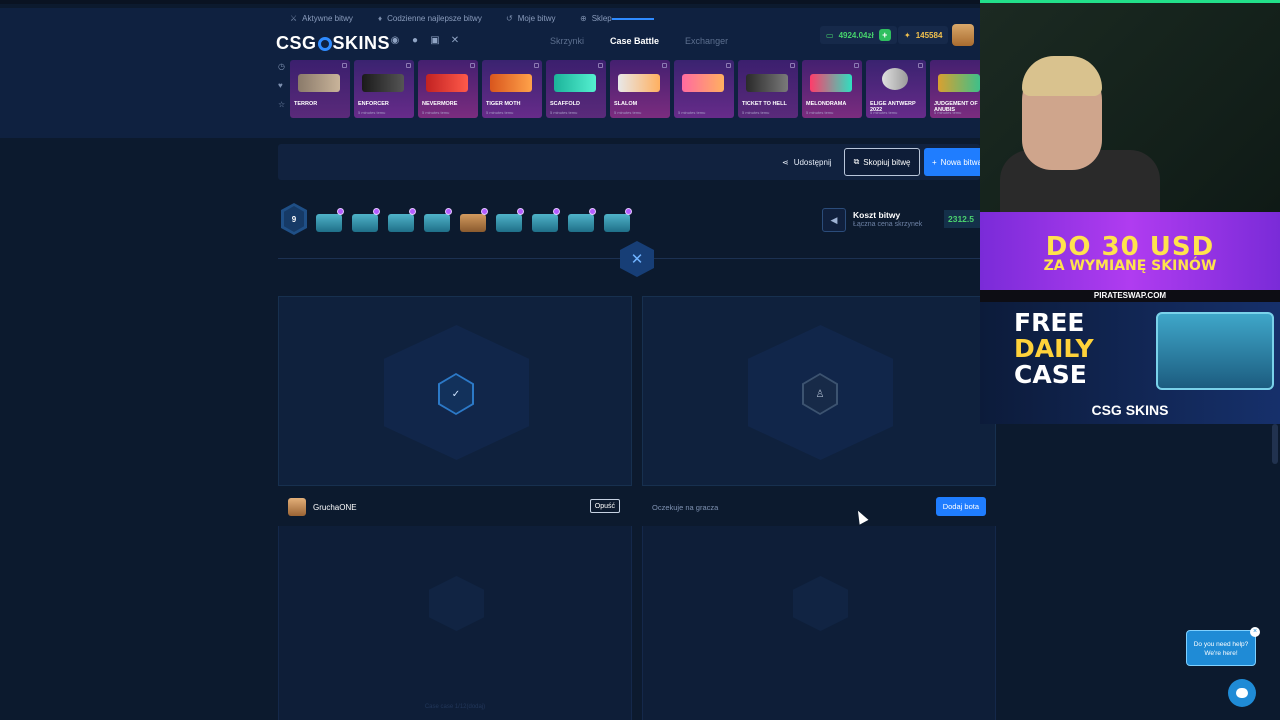 The image size is (1280, 720). I want to click on trophy-icon: ♦, so click(380, 18).